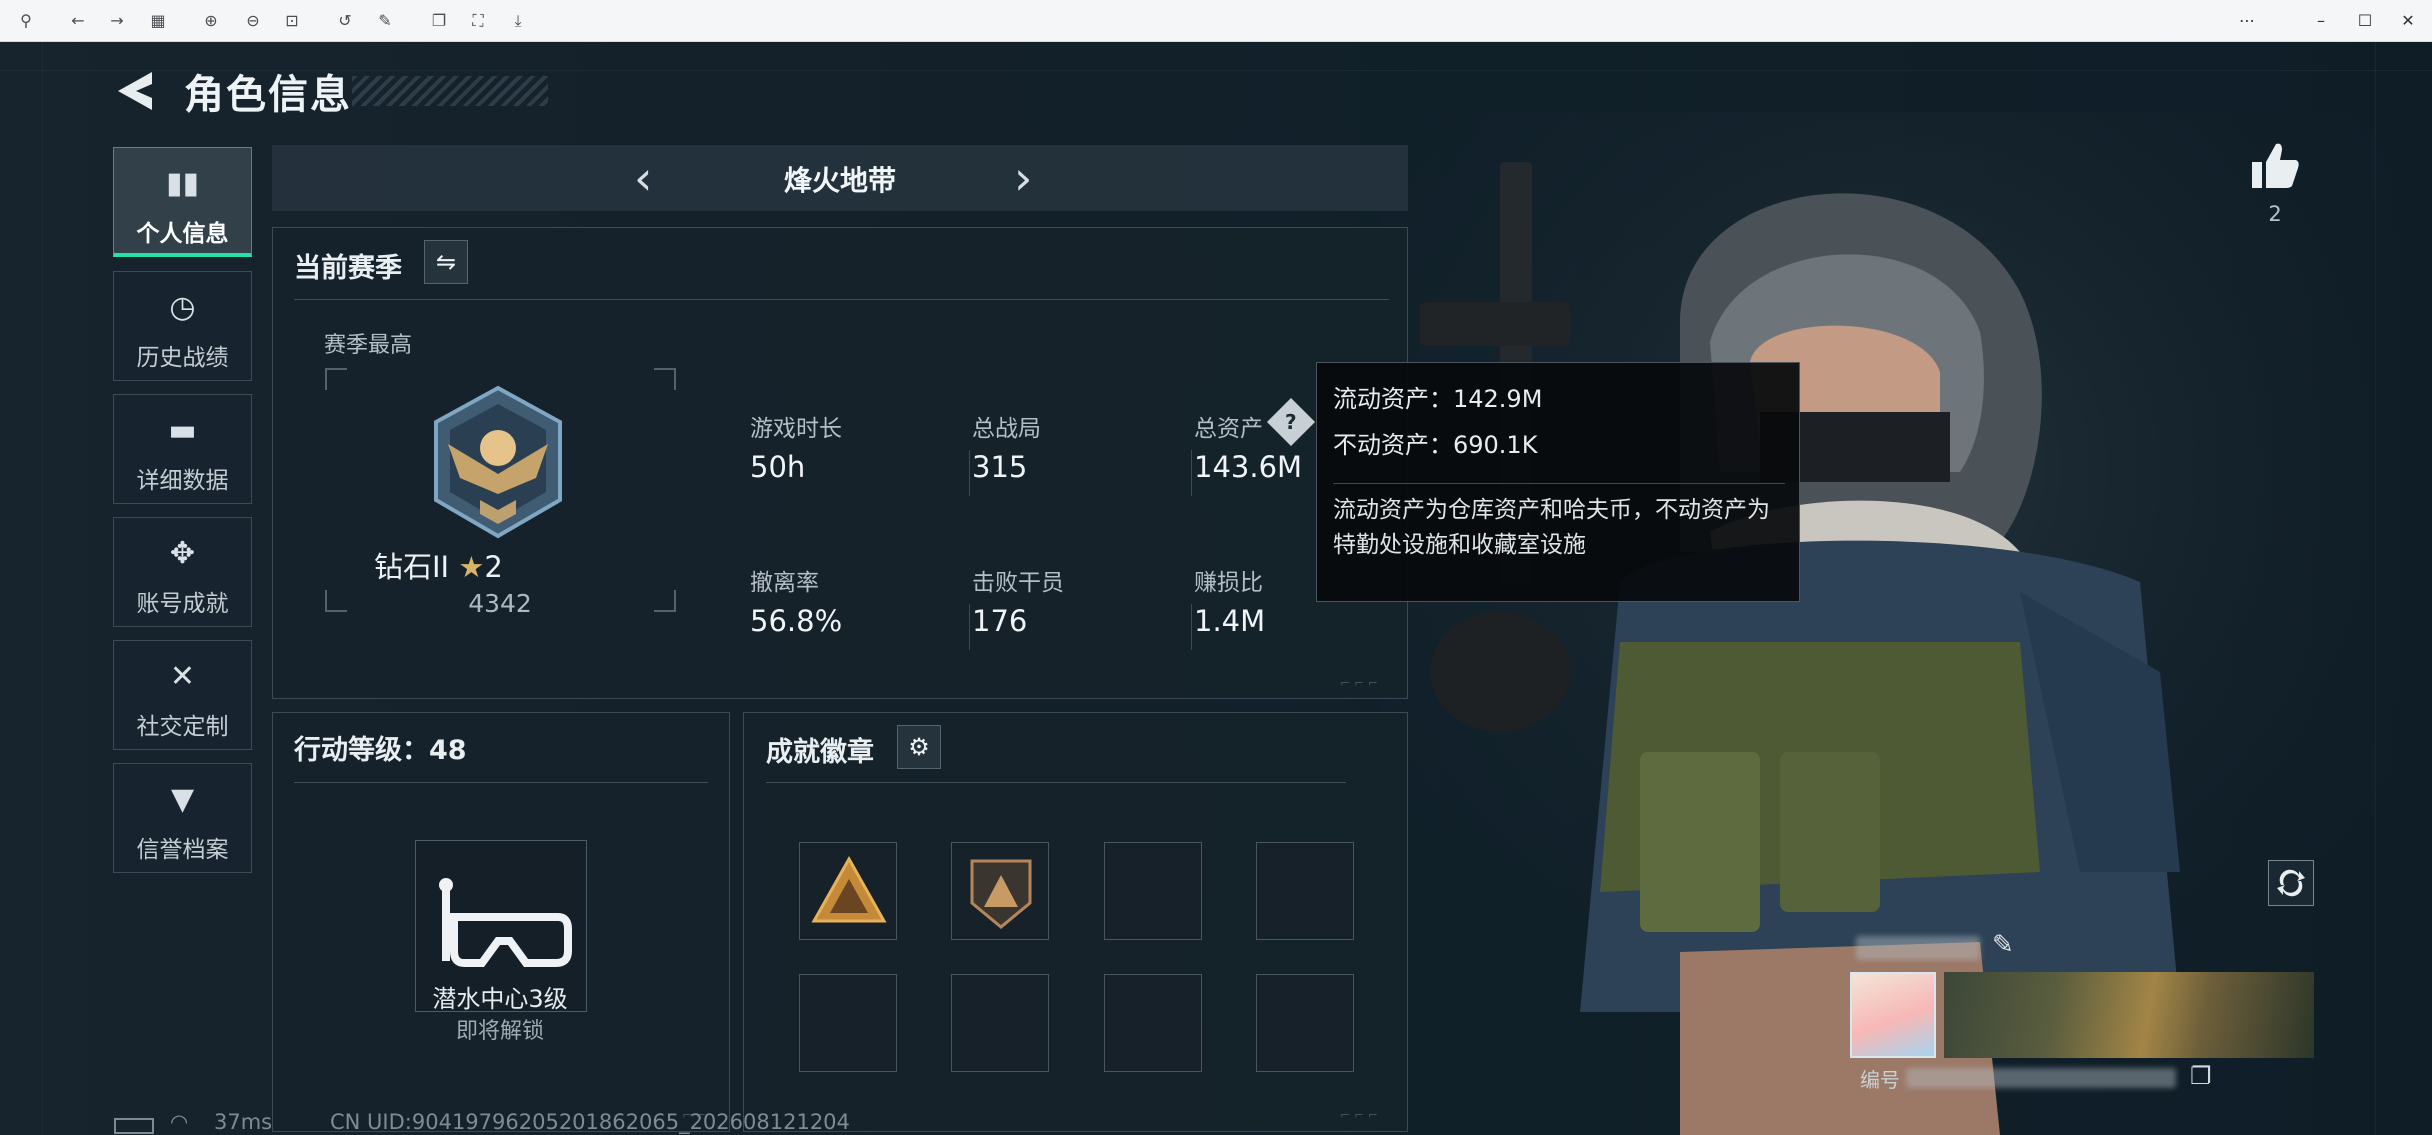 The image size is (2432, 1135). I want to click on crop-icon: ⛶, so click(478, 21).